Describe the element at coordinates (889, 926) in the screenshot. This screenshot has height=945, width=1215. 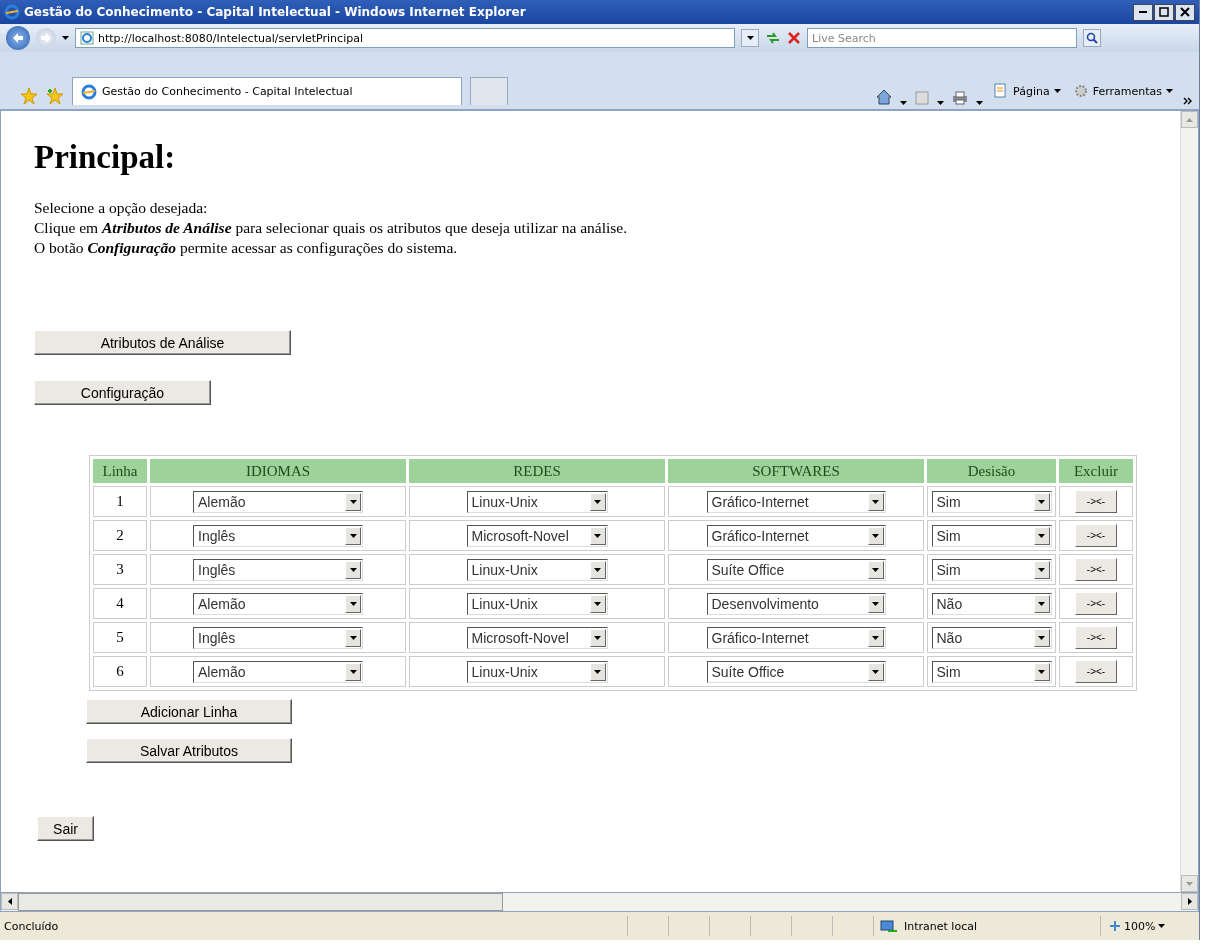
I see `network-icon` at that location.